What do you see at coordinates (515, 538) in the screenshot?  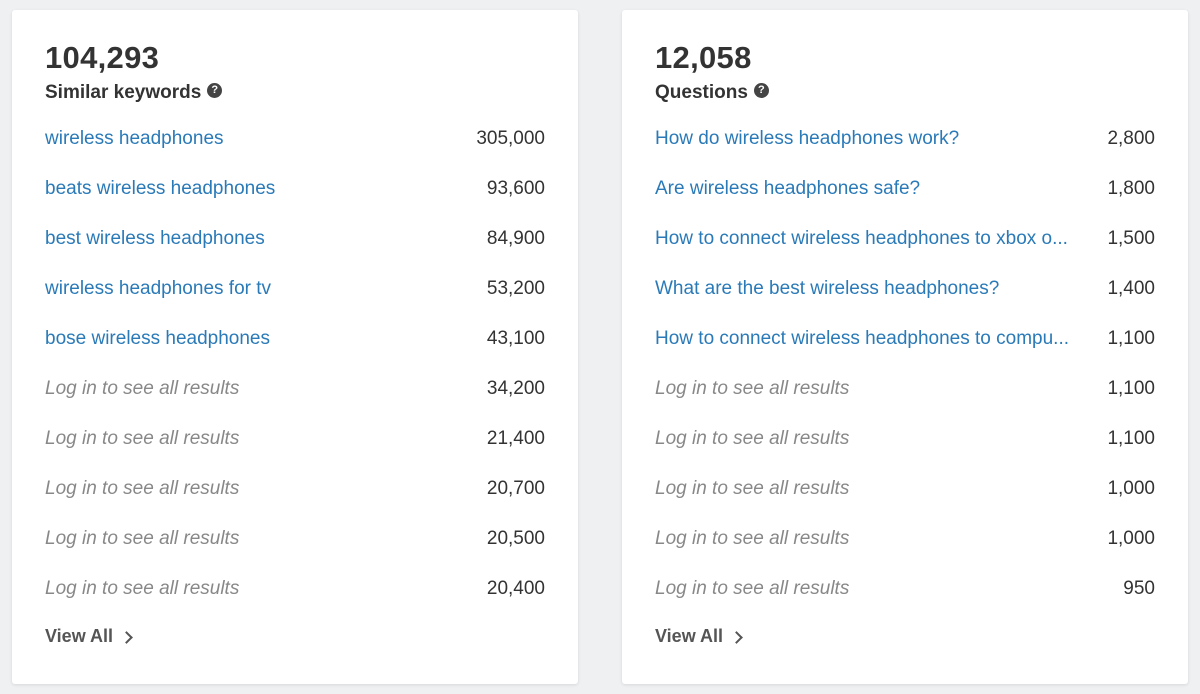 I see `search-volume: 20,500` at bounding box center [515, 538].